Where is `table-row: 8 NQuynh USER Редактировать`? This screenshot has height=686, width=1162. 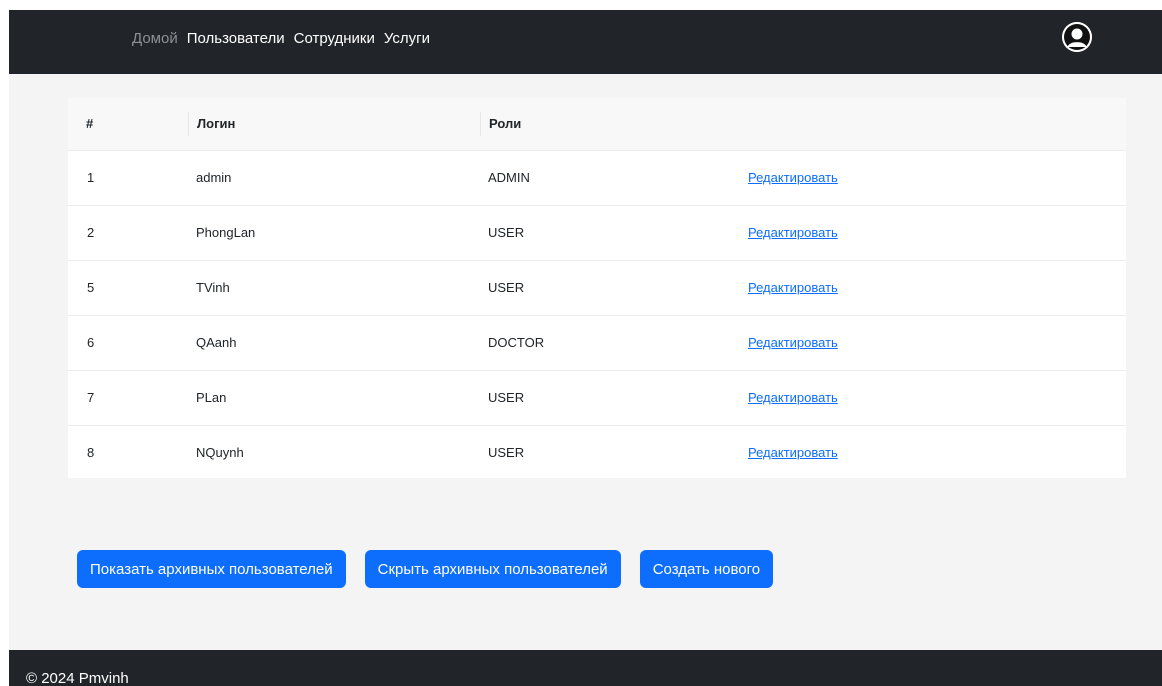
table-row: 8 NQuynh USER Редактировать is located at coordinates (597, 452).